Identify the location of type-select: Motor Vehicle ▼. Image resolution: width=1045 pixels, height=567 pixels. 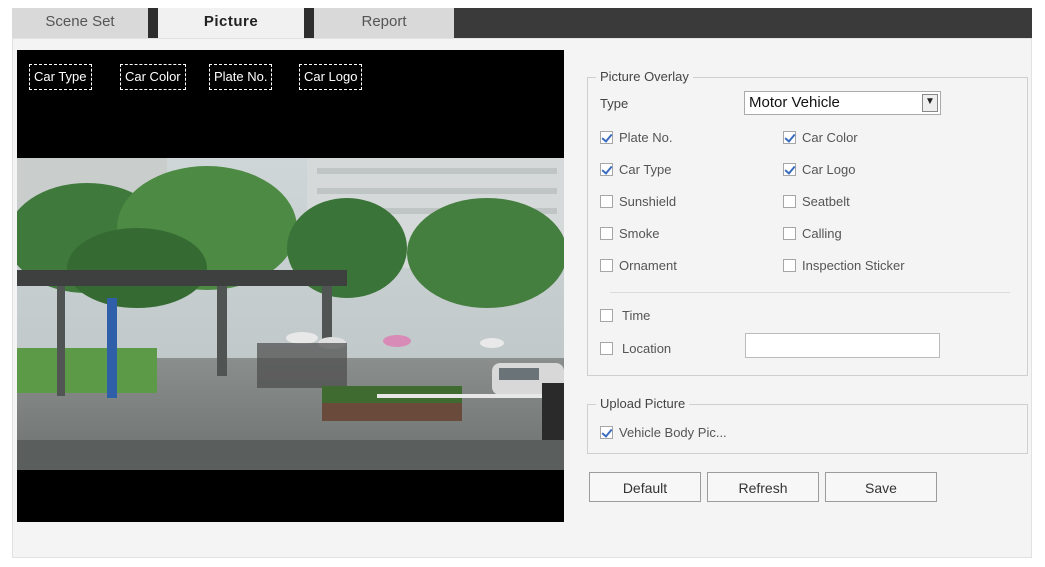
(842, 103).